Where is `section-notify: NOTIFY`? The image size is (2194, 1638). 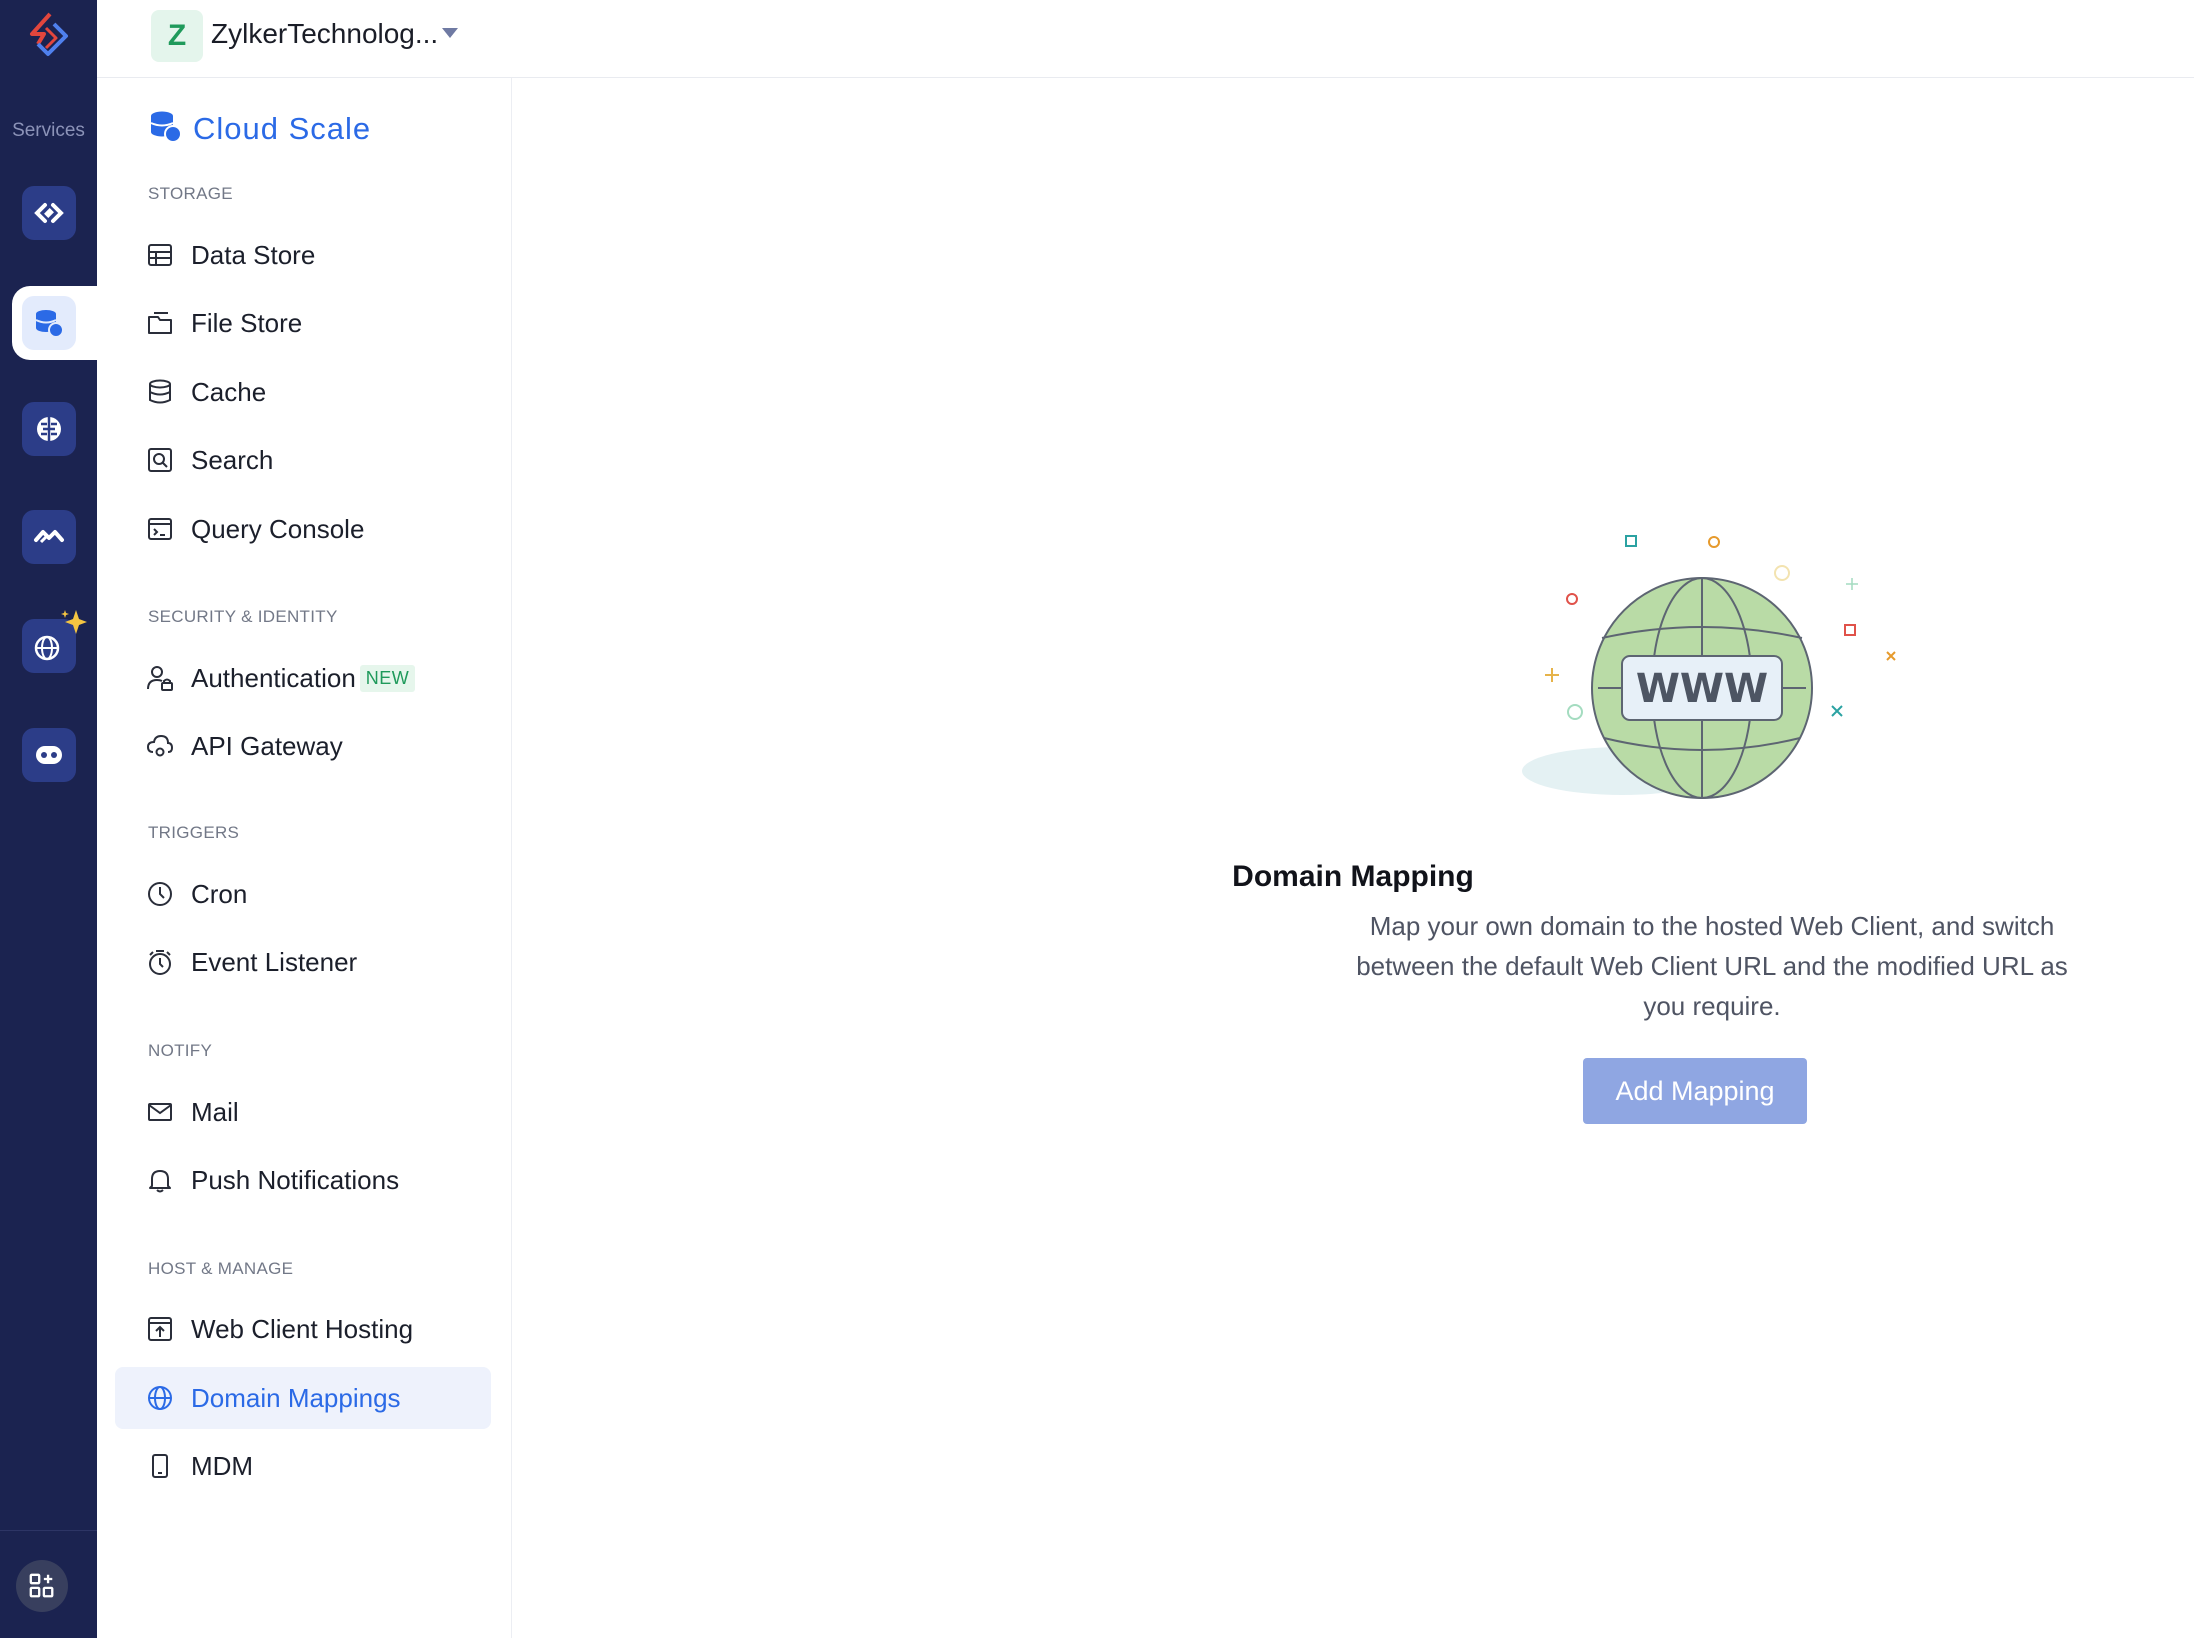 section-notify: NOTIFY is located at coordinates (180, 1050).